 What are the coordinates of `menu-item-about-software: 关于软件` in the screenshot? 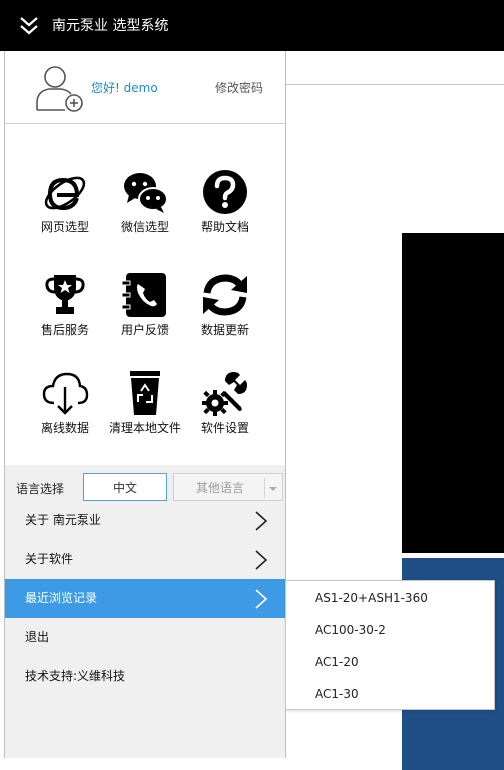 It's located at (145, 559).